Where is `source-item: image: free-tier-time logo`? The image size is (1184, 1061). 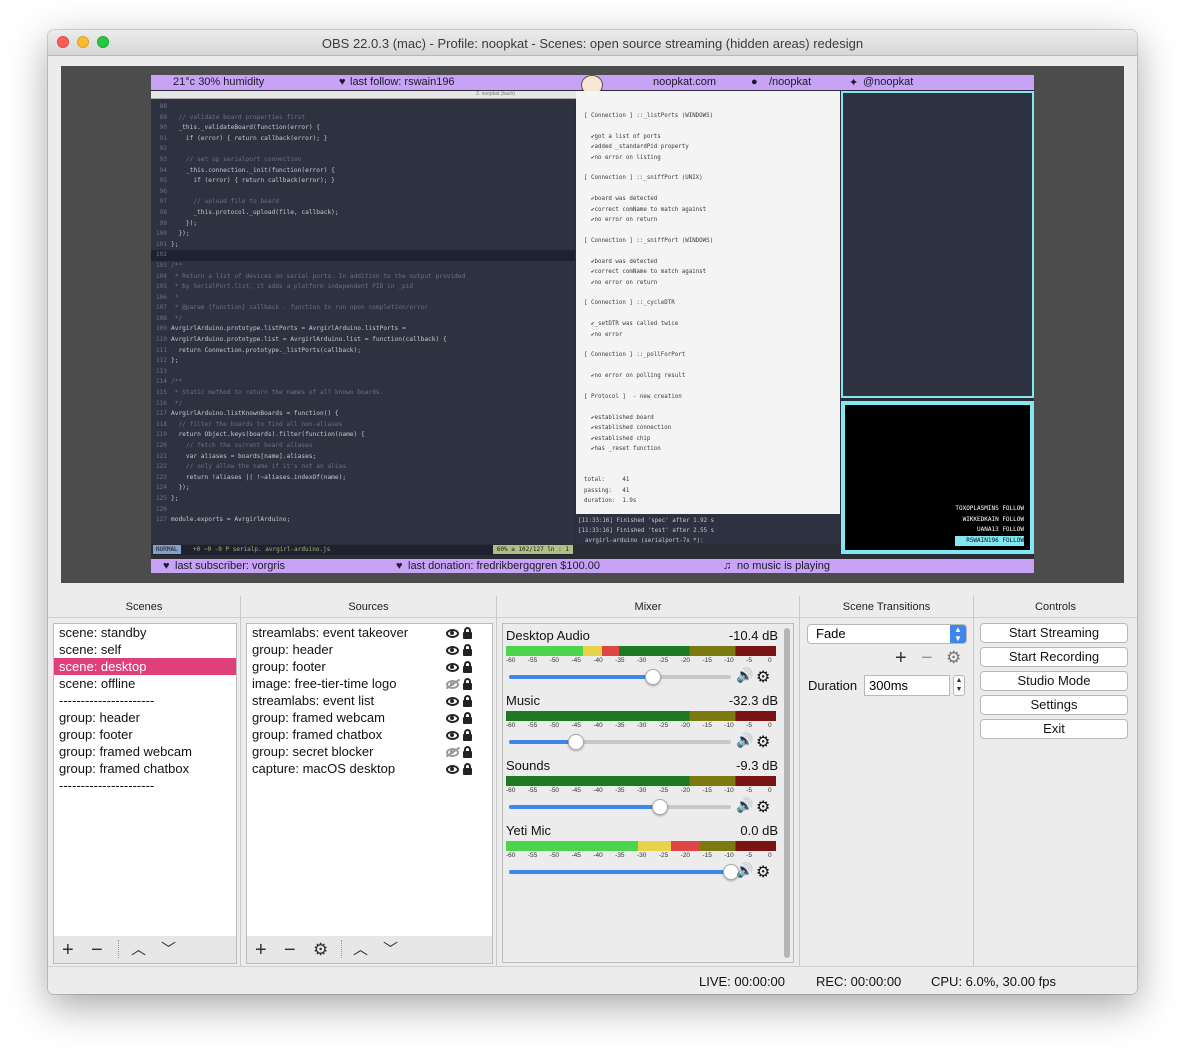 source-item: image: free-tier-time logo is located at coordinates (369, 683).